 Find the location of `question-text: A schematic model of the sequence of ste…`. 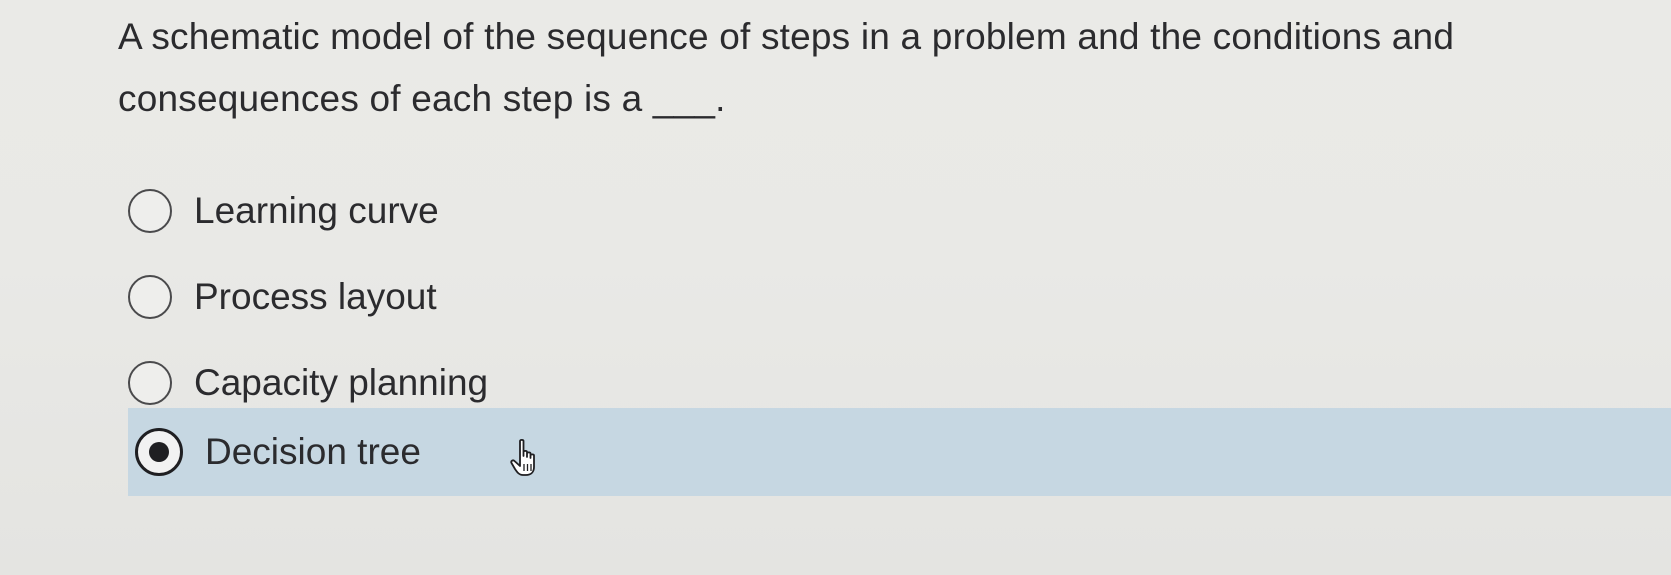

question-text: A schematic model of the sequence of ste… is located at coordinates (786, 67).